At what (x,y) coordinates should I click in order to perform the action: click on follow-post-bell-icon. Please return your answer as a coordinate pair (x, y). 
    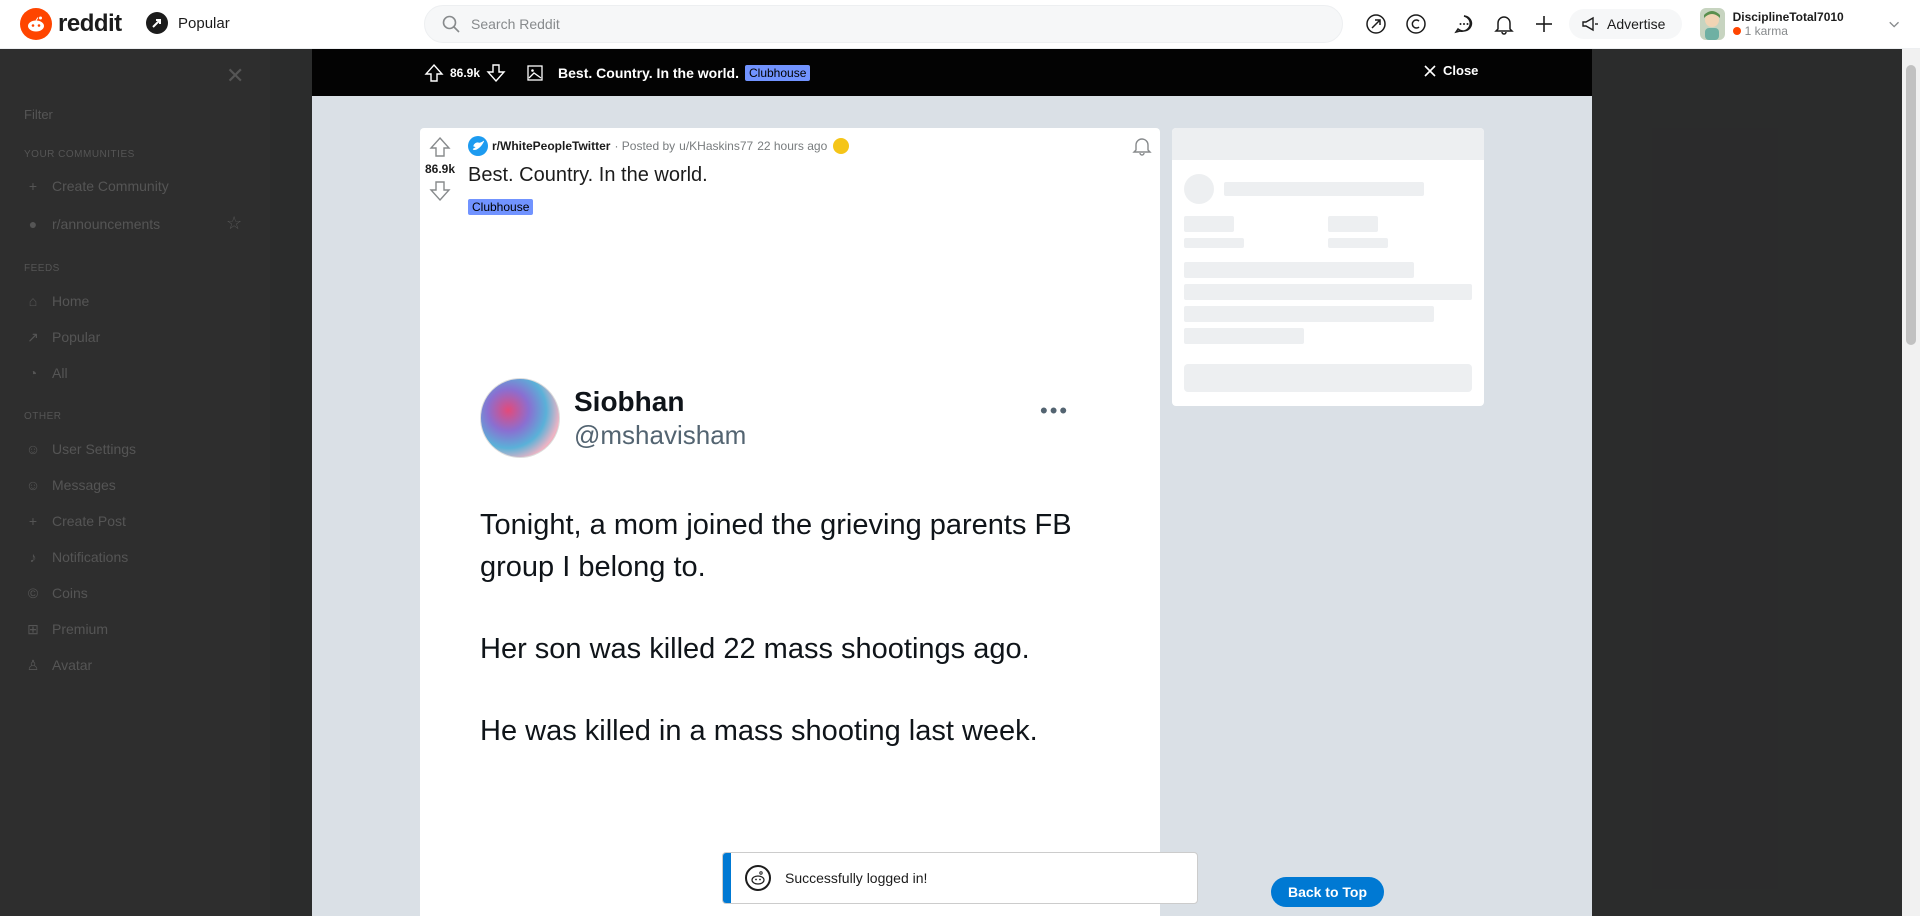
    Looking at the image, I should click on (1142, 148).